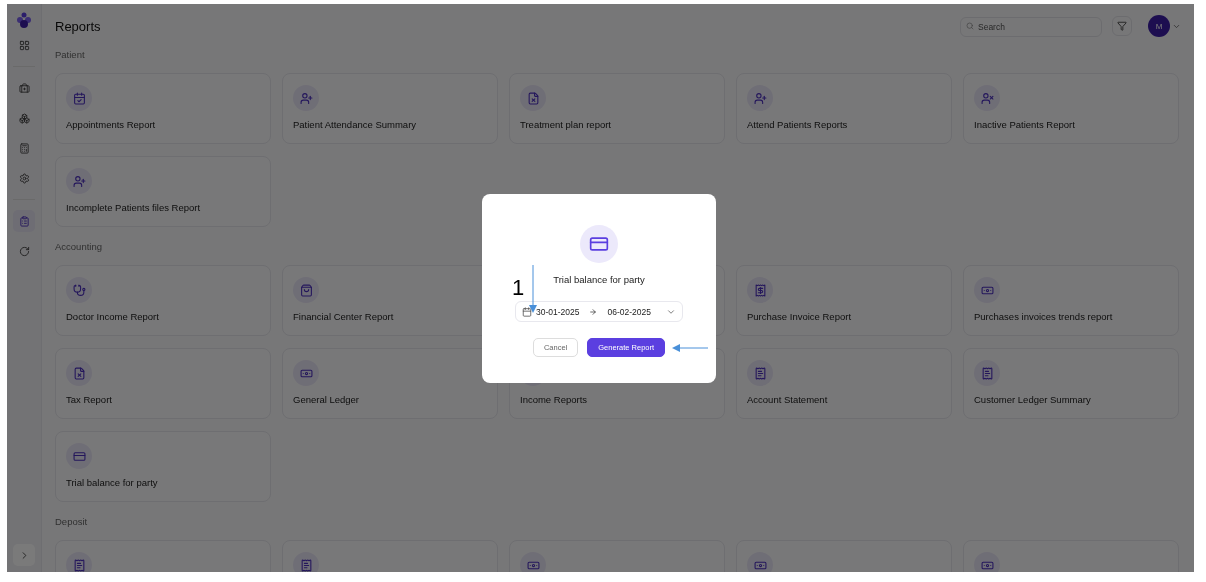  I want to click on report-card: Inactive Patients Report, so click(1071, 108).